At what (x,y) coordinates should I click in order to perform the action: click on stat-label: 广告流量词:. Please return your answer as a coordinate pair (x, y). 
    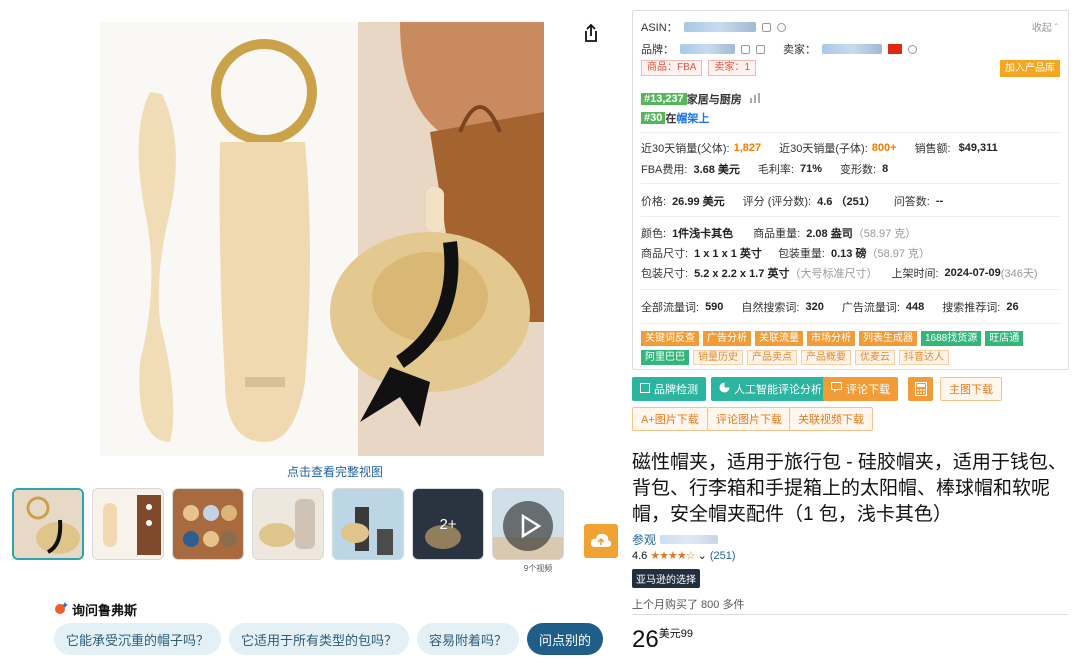
    Looking at the image, I should click on (870, 308).